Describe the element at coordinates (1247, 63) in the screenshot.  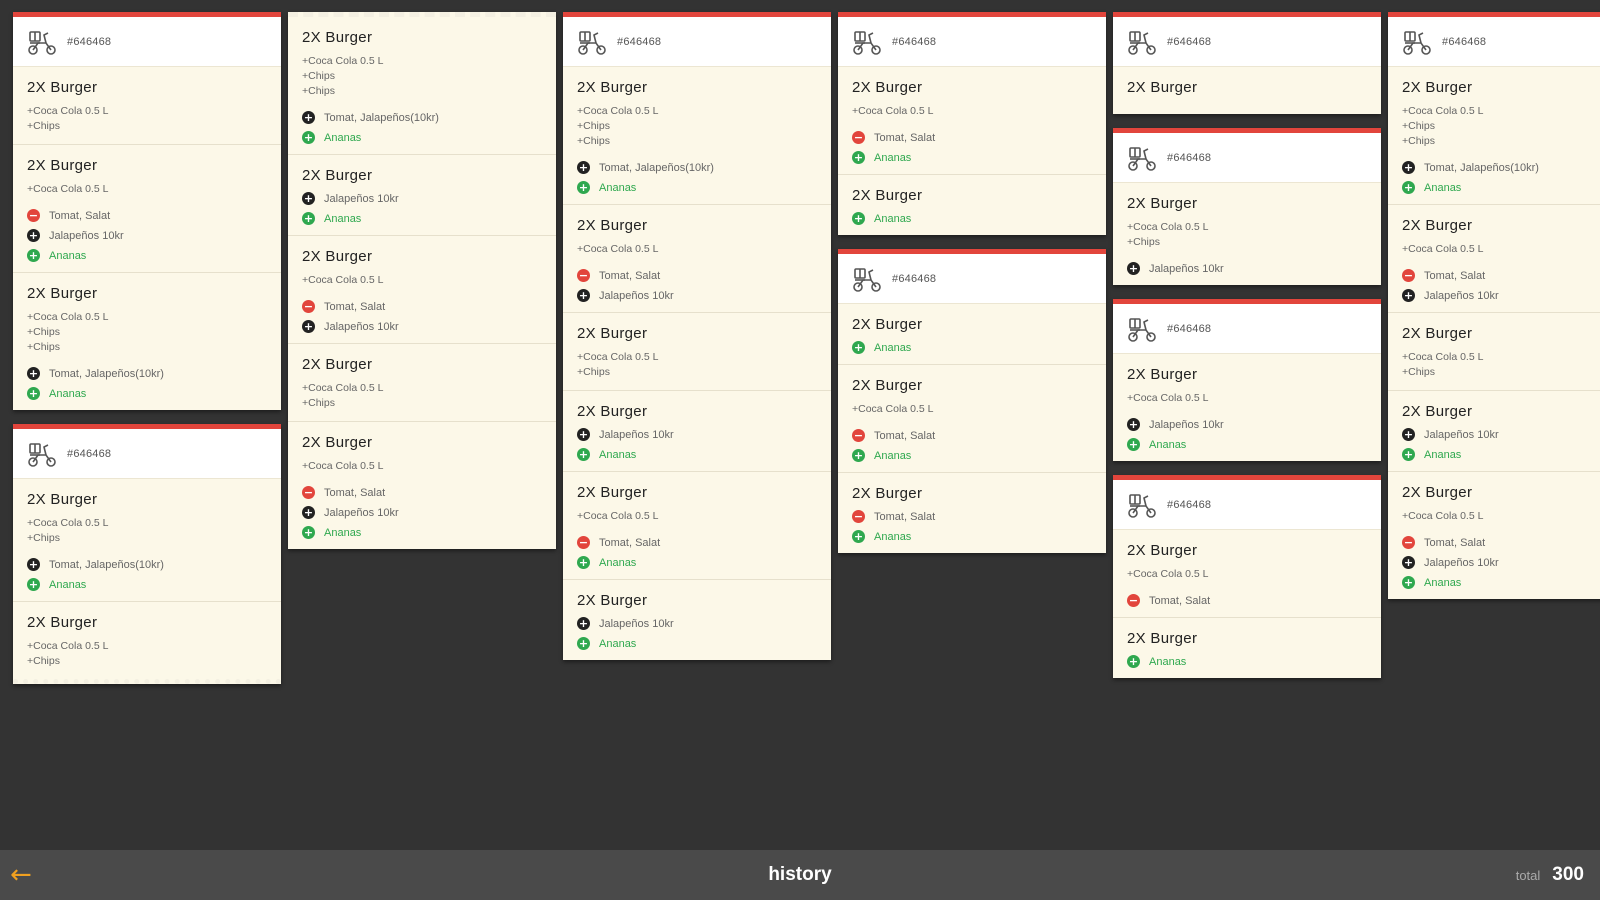
I see `order-ticket: #646468 2X Burger` at that location.